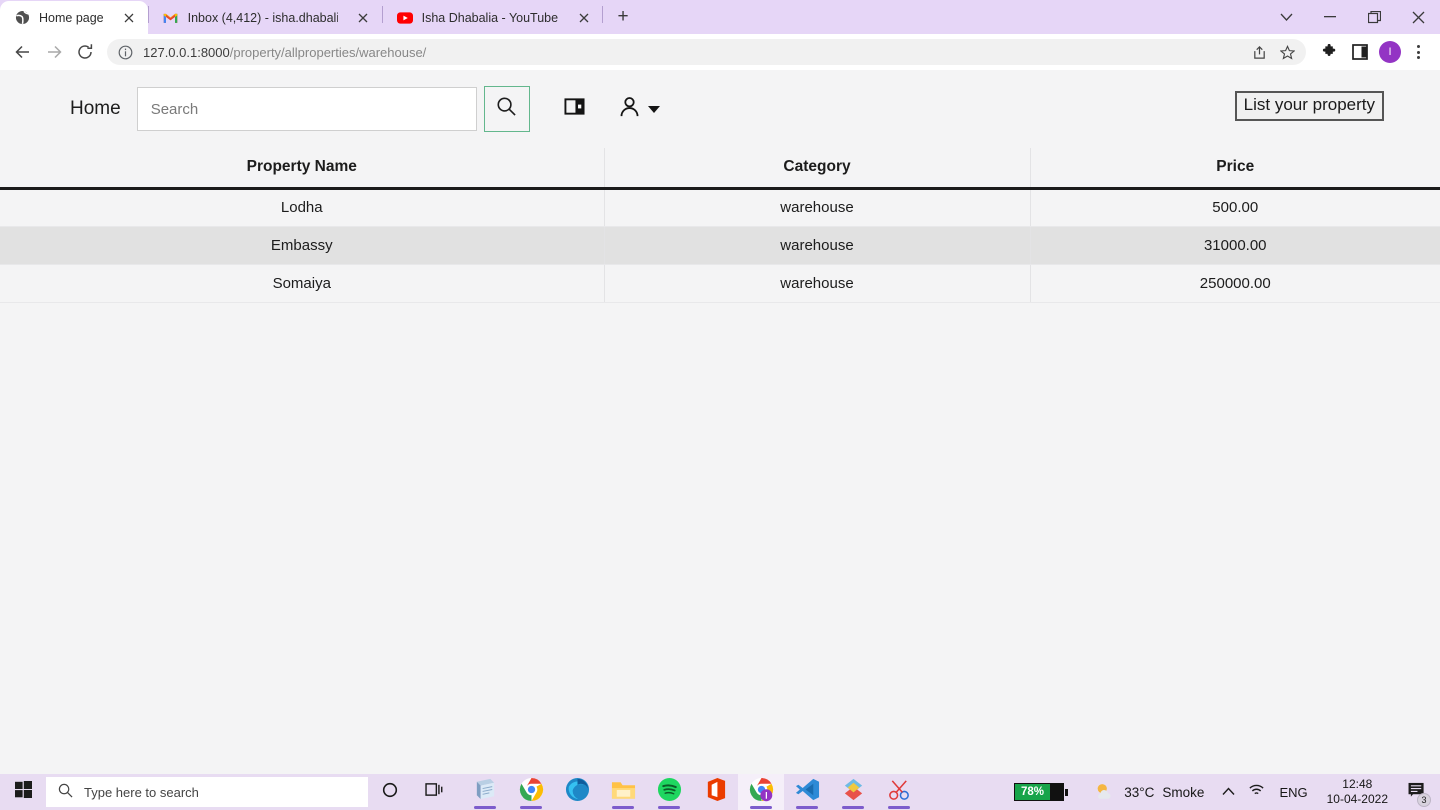 Image resolution: width=1440 pixels, height=810 pixels. I want to click on search-input, so click(306, 109).